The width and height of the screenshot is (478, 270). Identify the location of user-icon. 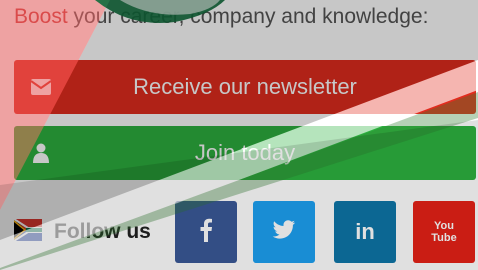
(41, 153).